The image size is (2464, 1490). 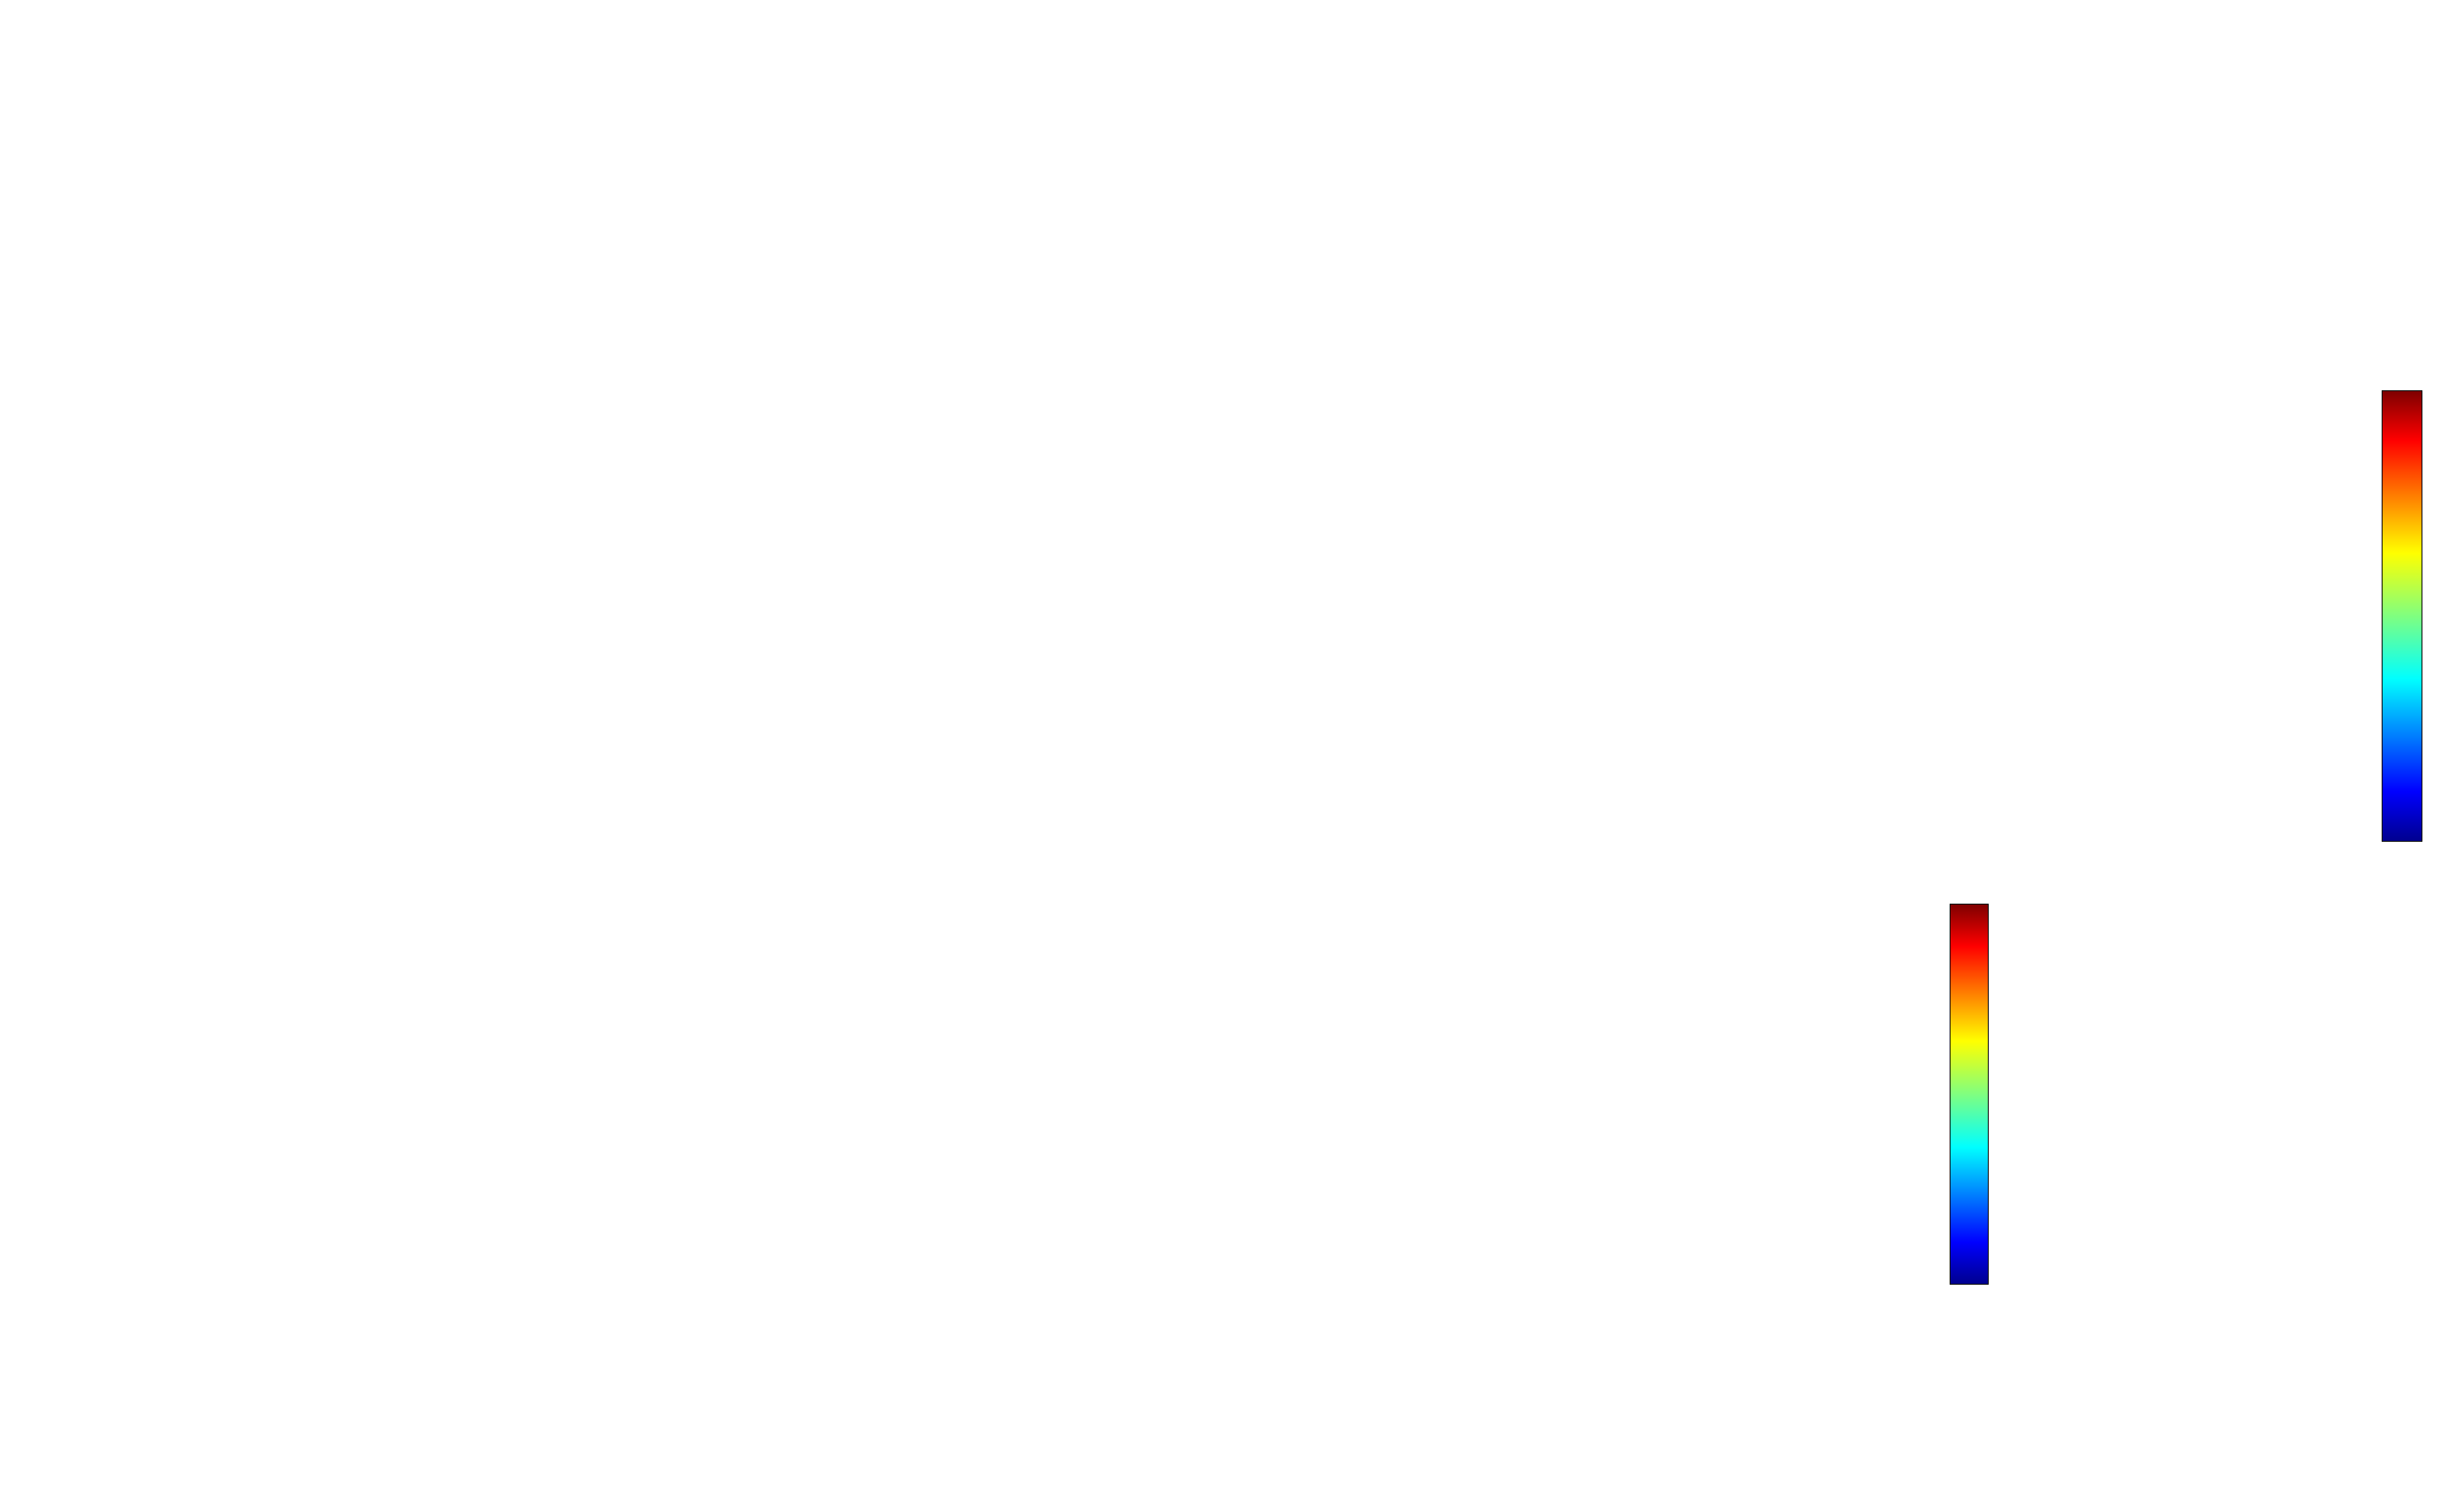 I want to click on polar-map, so click(x=2124, y=619).